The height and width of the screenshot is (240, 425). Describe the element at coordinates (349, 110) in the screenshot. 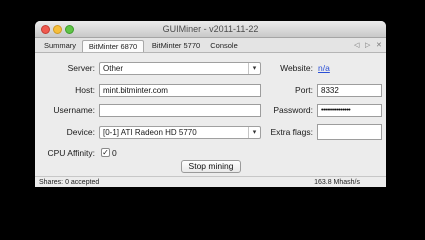

I see `password-field: •••••••••••••••` at that location.